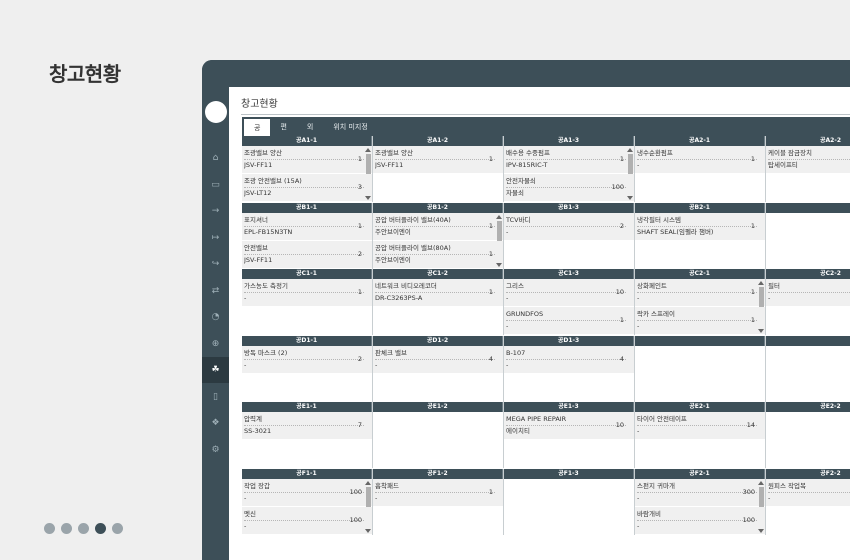 The image size is (850, 560). Describe the element at coordinates (700, 226) in the screenshot. I see `inventory-item: 냉각필터 시스템 SHAFT SEAL(임펠라 챔버) 1` at that location.